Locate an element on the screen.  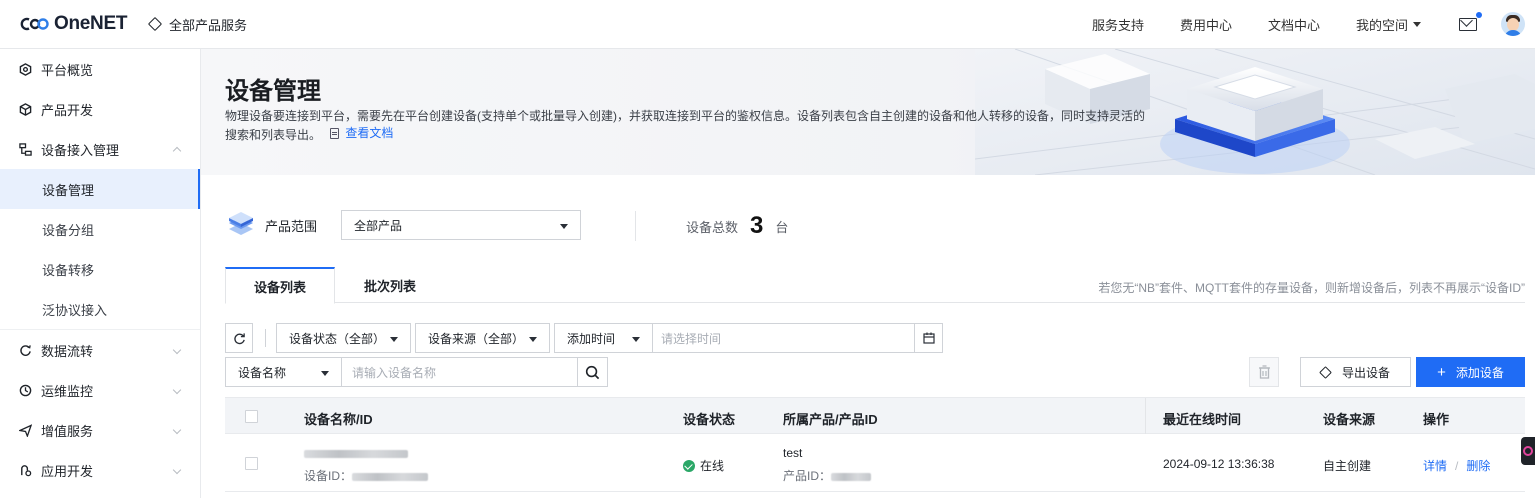
send-icon is located at coordinates (25, 430).